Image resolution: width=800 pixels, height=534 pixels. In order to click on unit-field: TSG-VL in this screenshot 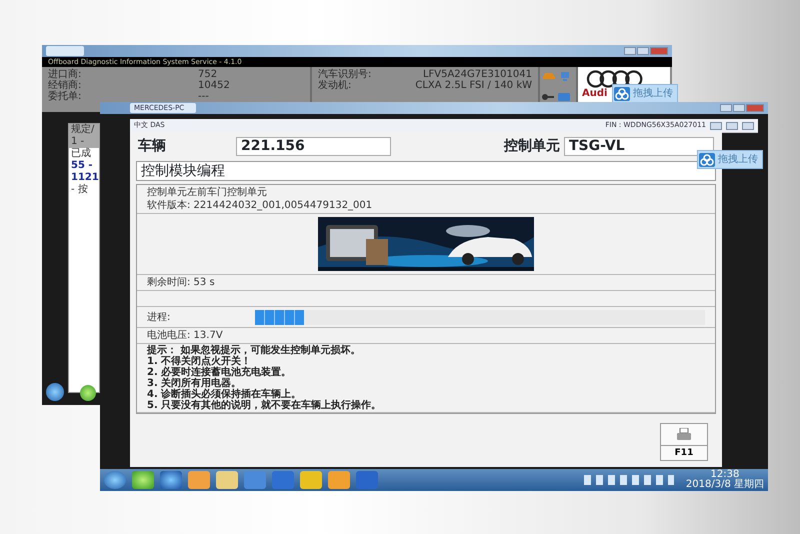, I will do `click(639, 146)`.